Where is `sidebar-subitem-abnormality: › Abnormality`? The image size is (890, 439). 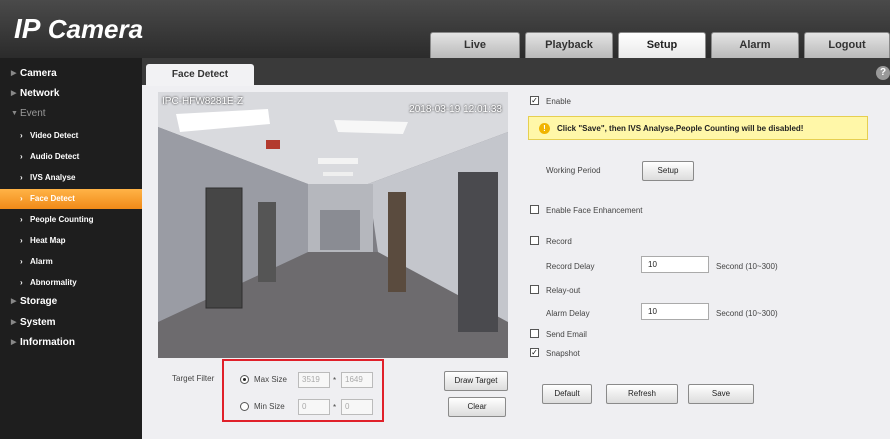
sidebar-subitem-abnormality: › Abnormality is located at coordinates (71, 283).